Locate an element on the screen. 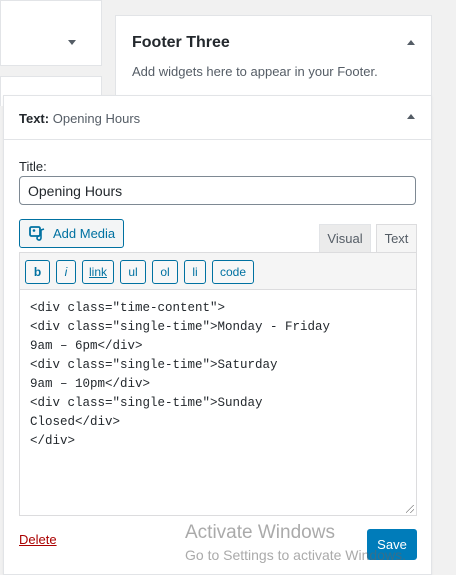 This screenshot has width=456, height=575. quicktags-toolbar: b i link ul ol li code is located at coordinates (218, 271).